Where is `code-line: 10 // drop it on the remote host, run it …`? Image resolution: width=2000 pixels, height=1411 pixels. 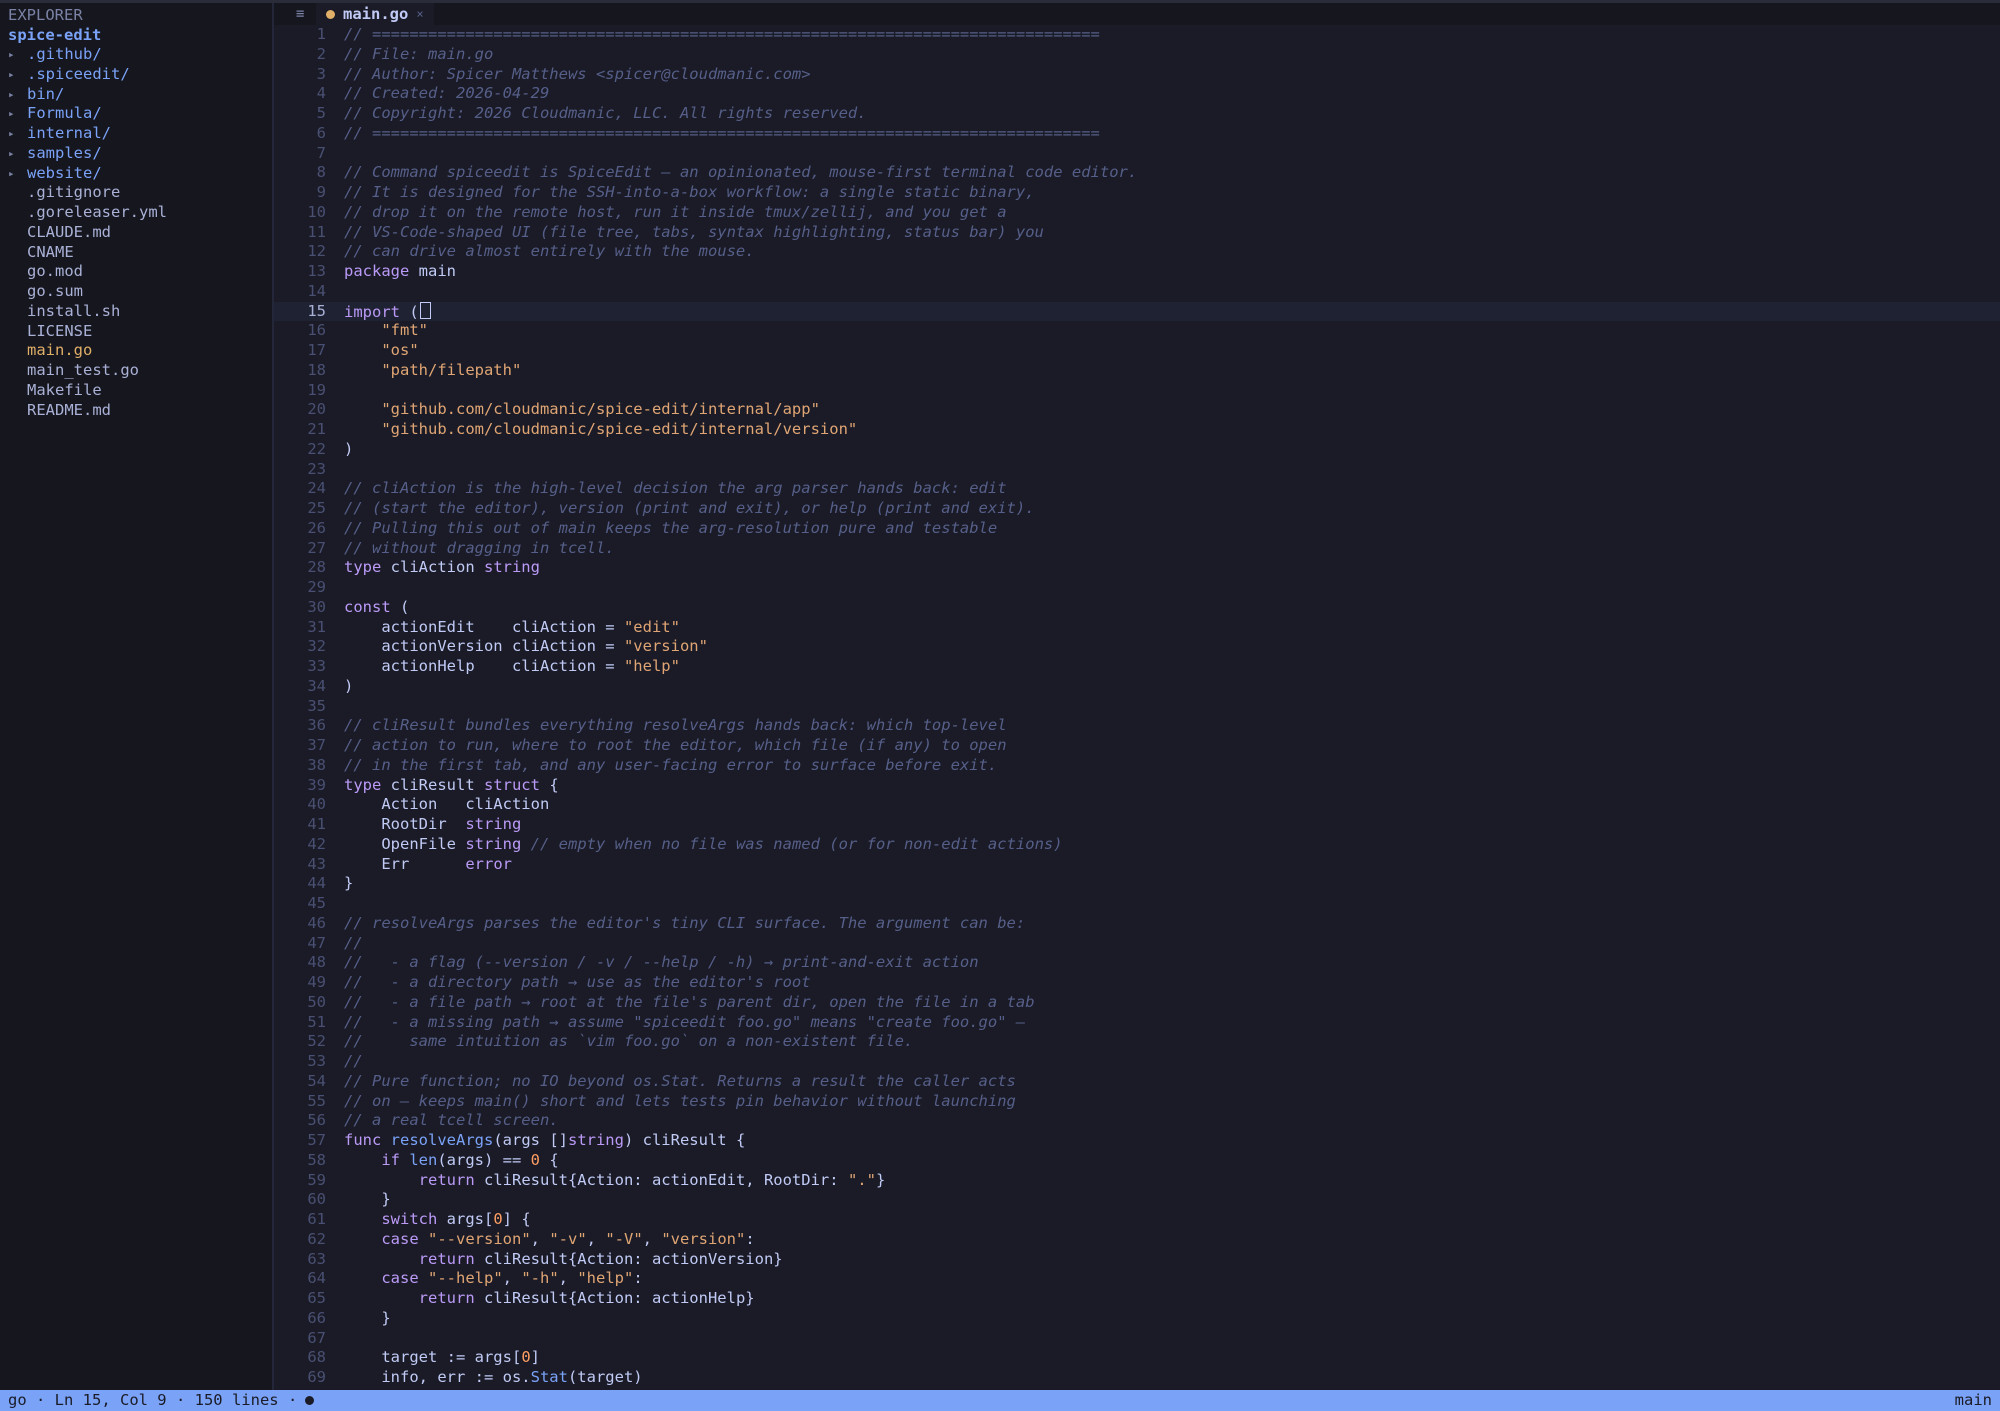 code-line: 10 // drop it on the remote host, run it … is located at coordinates (1137, 213).